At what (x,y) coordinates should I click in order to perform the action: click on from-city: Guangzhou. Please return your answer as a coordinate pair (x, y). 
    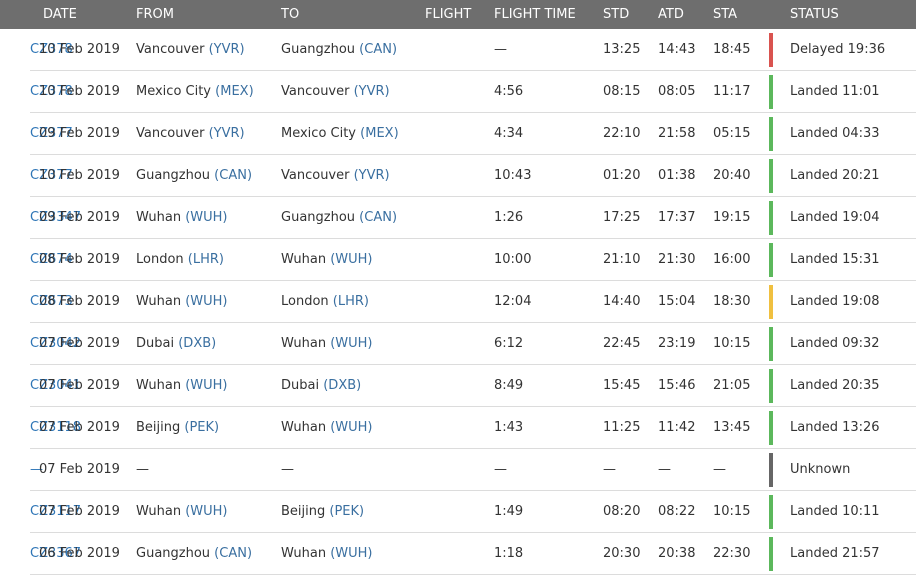
    Looking at the image, I should click on (173, 553).